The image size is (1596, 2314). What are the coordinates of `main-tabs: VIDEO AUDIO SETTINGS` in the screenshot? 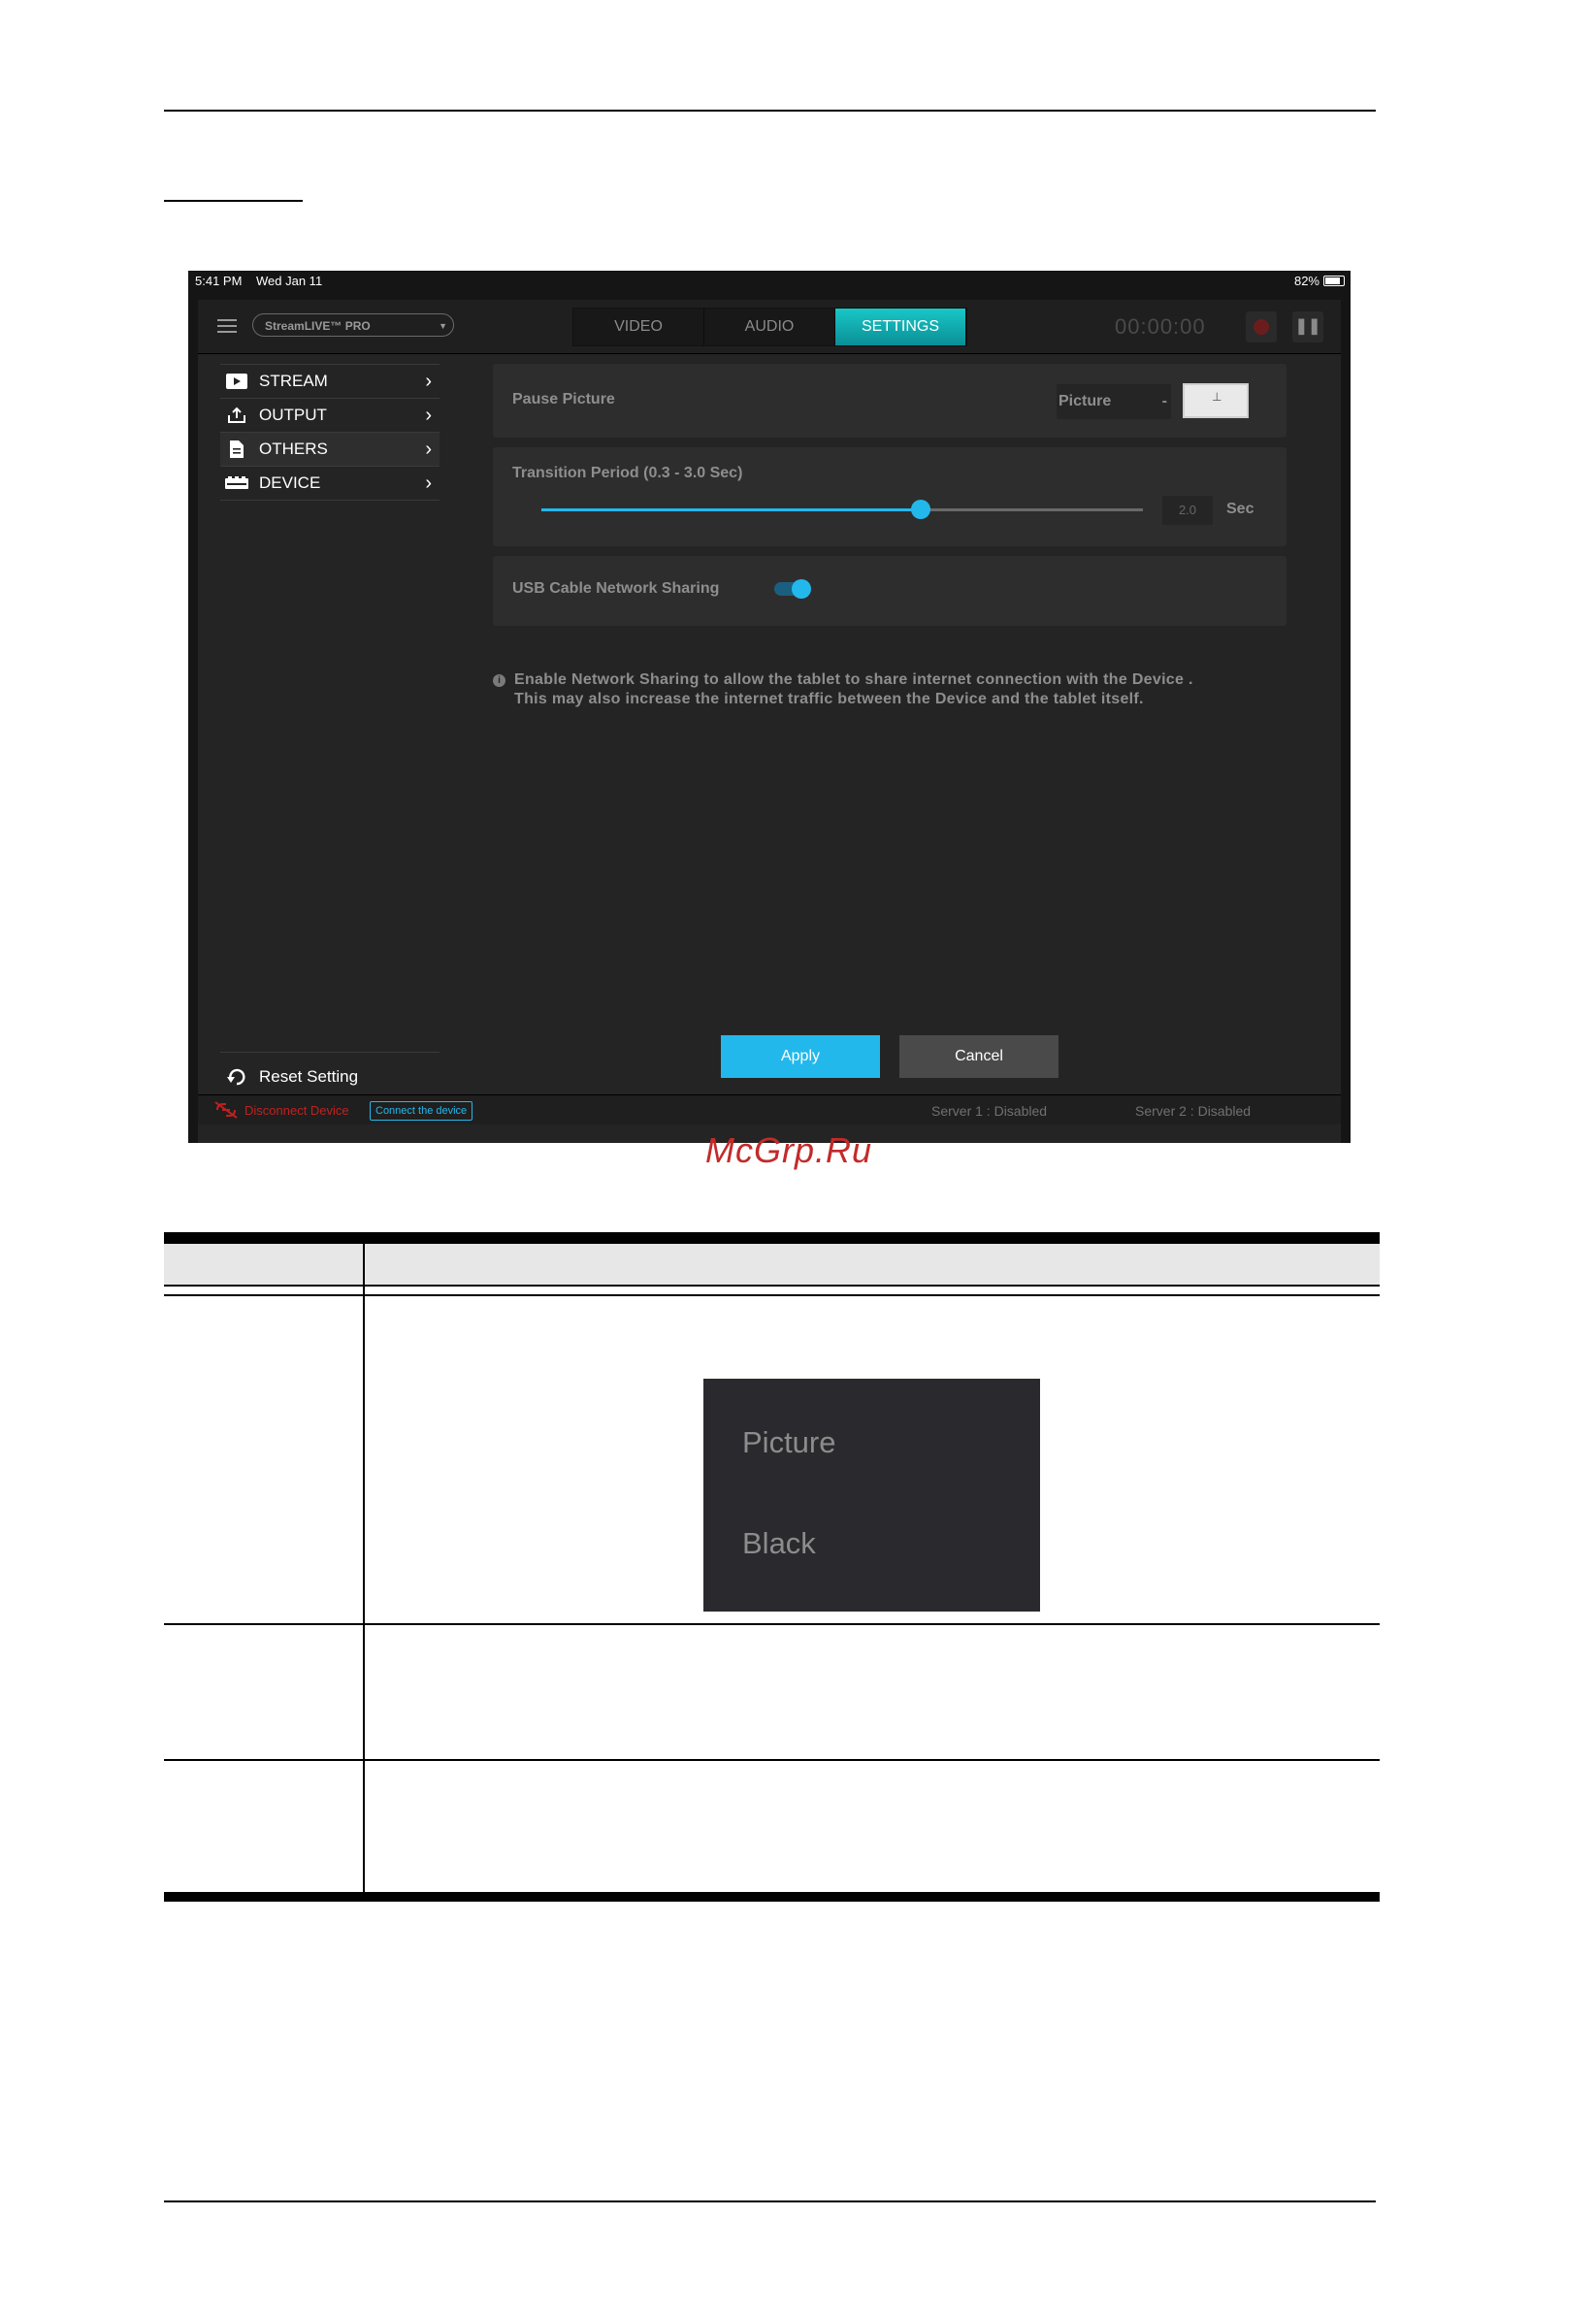 It's located at (769, 327).